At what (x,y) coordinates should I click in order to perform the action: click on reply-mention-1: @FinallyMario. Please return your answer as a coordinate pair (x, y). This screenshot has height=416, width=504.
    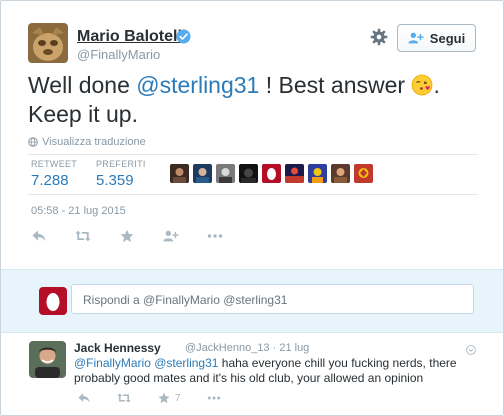
    Looking at the image, I should click on (112, 363).